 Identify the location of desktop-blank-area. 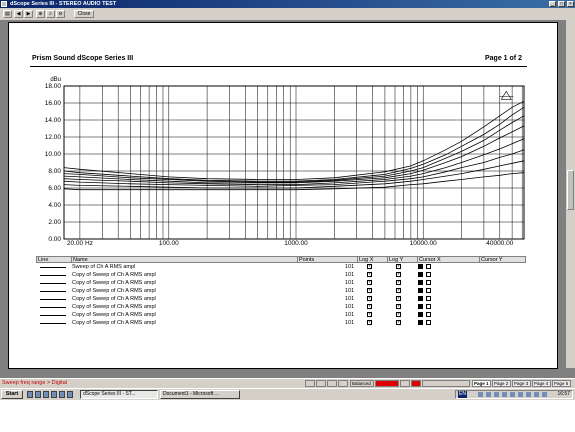
(287, 416).